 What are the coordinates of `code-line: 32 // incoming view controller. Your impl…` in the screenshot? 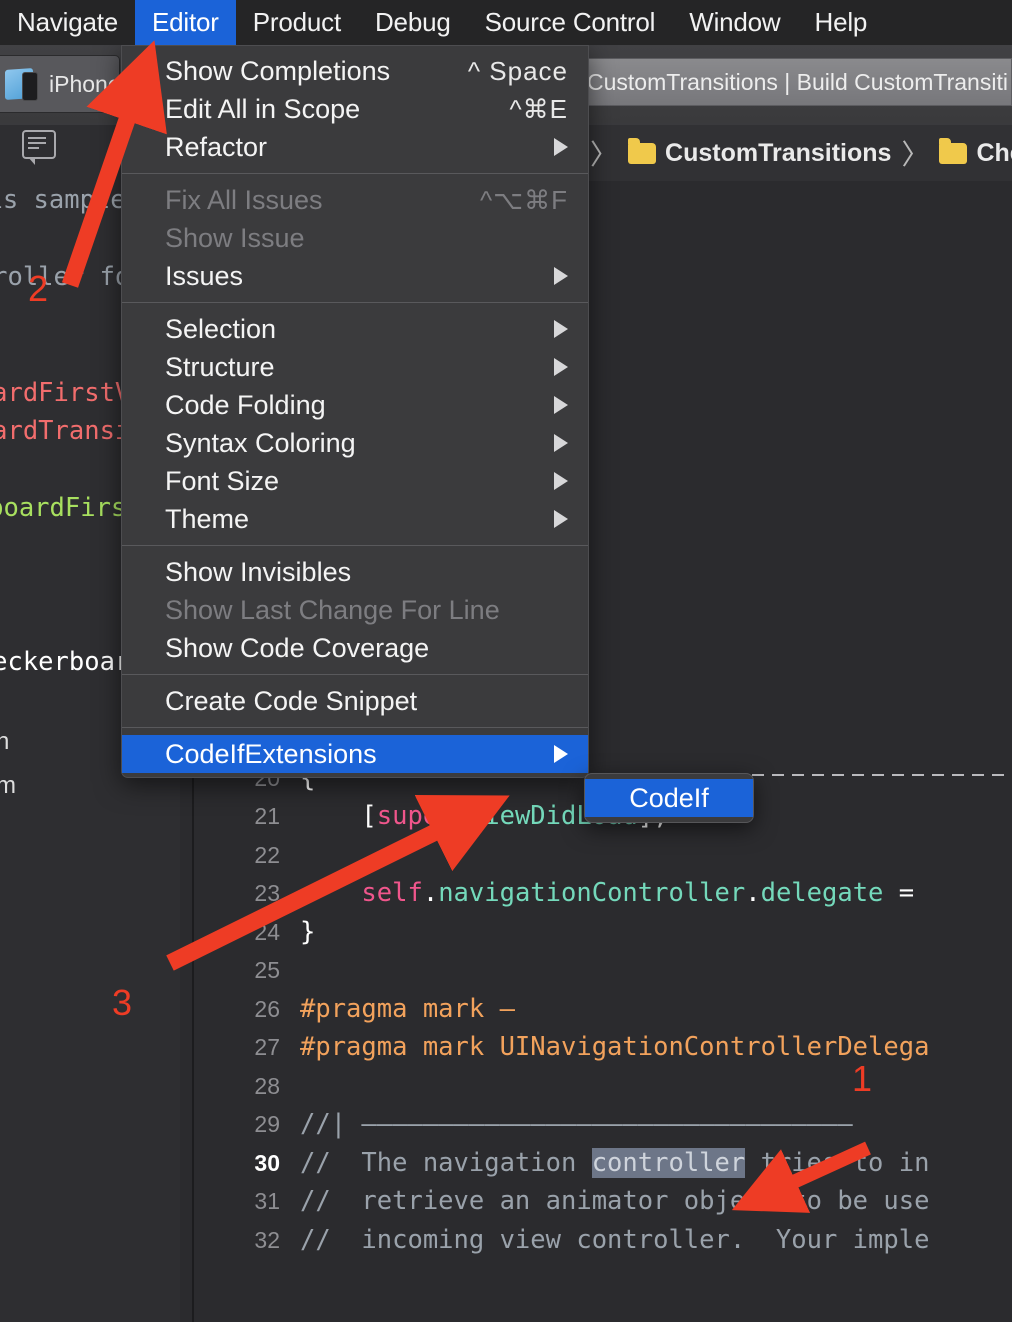 It's located at (596, 1240).